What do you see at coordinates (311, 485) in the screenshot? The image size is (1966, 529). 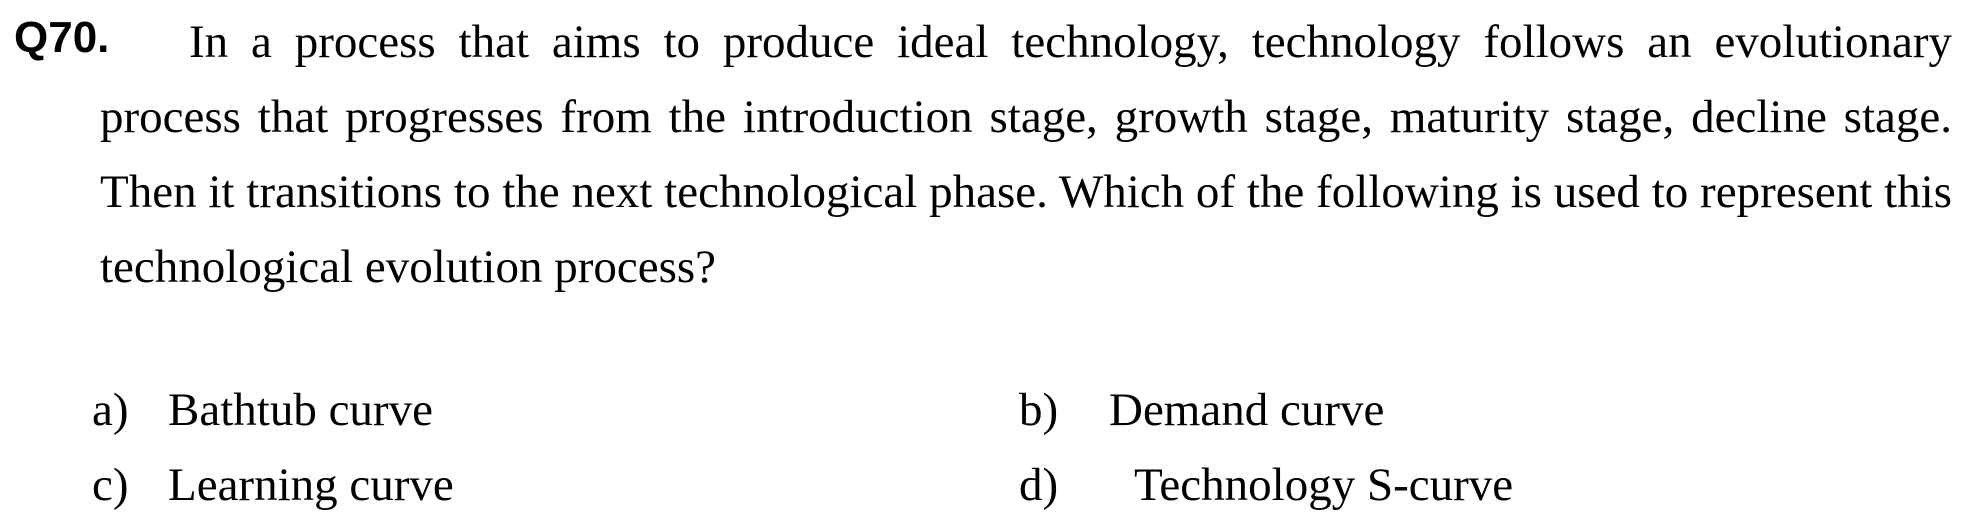 I see `option-label: Learning curve` at bounding box center [311, 485].